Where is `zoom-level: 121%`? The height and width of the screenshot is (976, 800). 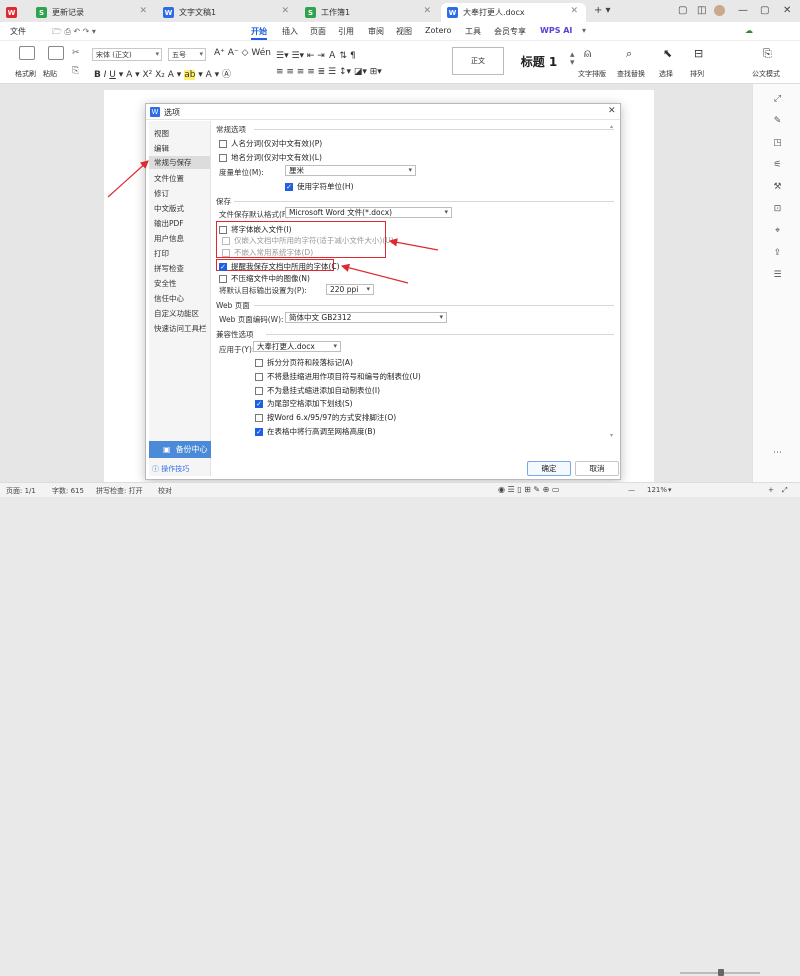
zoom-level: 121% is located at coordinates (657, 490).